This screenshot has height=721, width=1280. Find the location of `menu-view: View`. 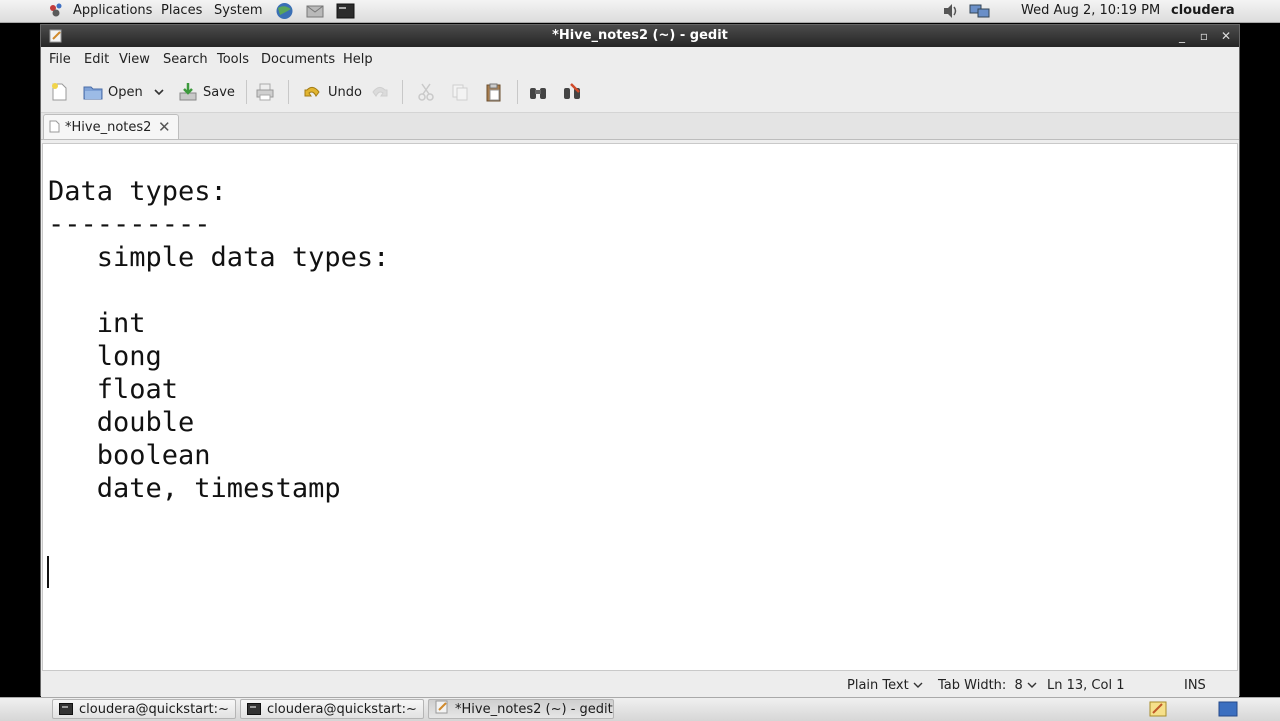

menu-view: View is located at coordinates (134, 59).